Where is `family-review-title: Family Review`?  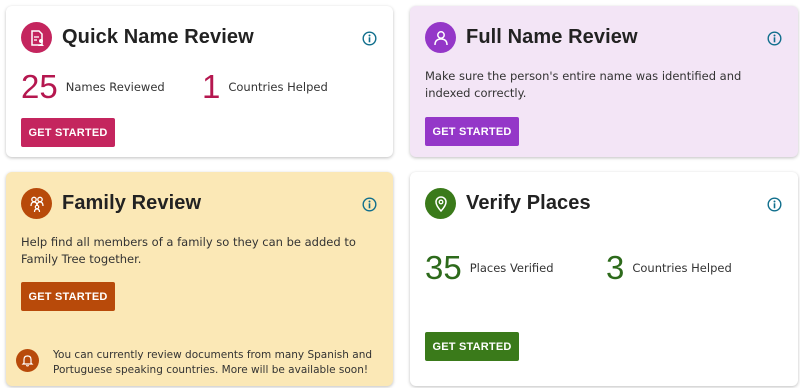
family-review-title: Family Review is located at coordinates (132, 203).